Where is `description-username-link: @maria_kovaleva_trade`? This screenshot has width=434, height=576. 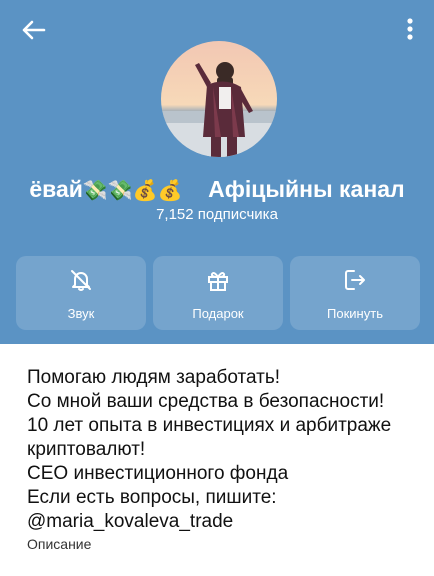 description-username-link: @maria_kovaleva_trade is located at coordinates (227, 522).